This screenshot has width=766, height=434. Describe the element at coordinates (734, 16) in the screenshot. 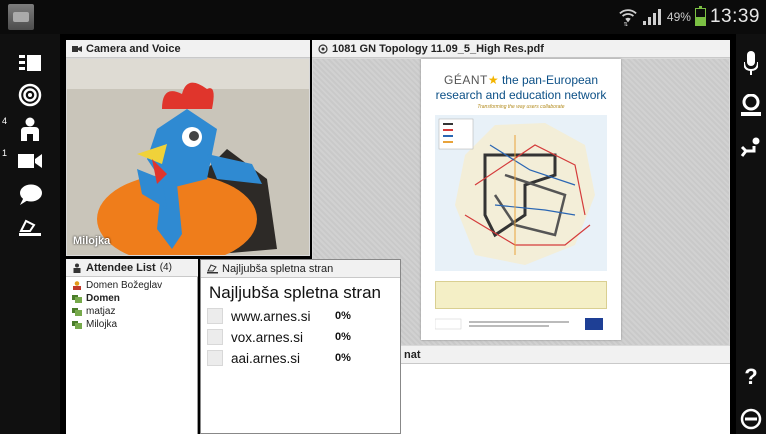

I see `clock: 13:39` at that location.